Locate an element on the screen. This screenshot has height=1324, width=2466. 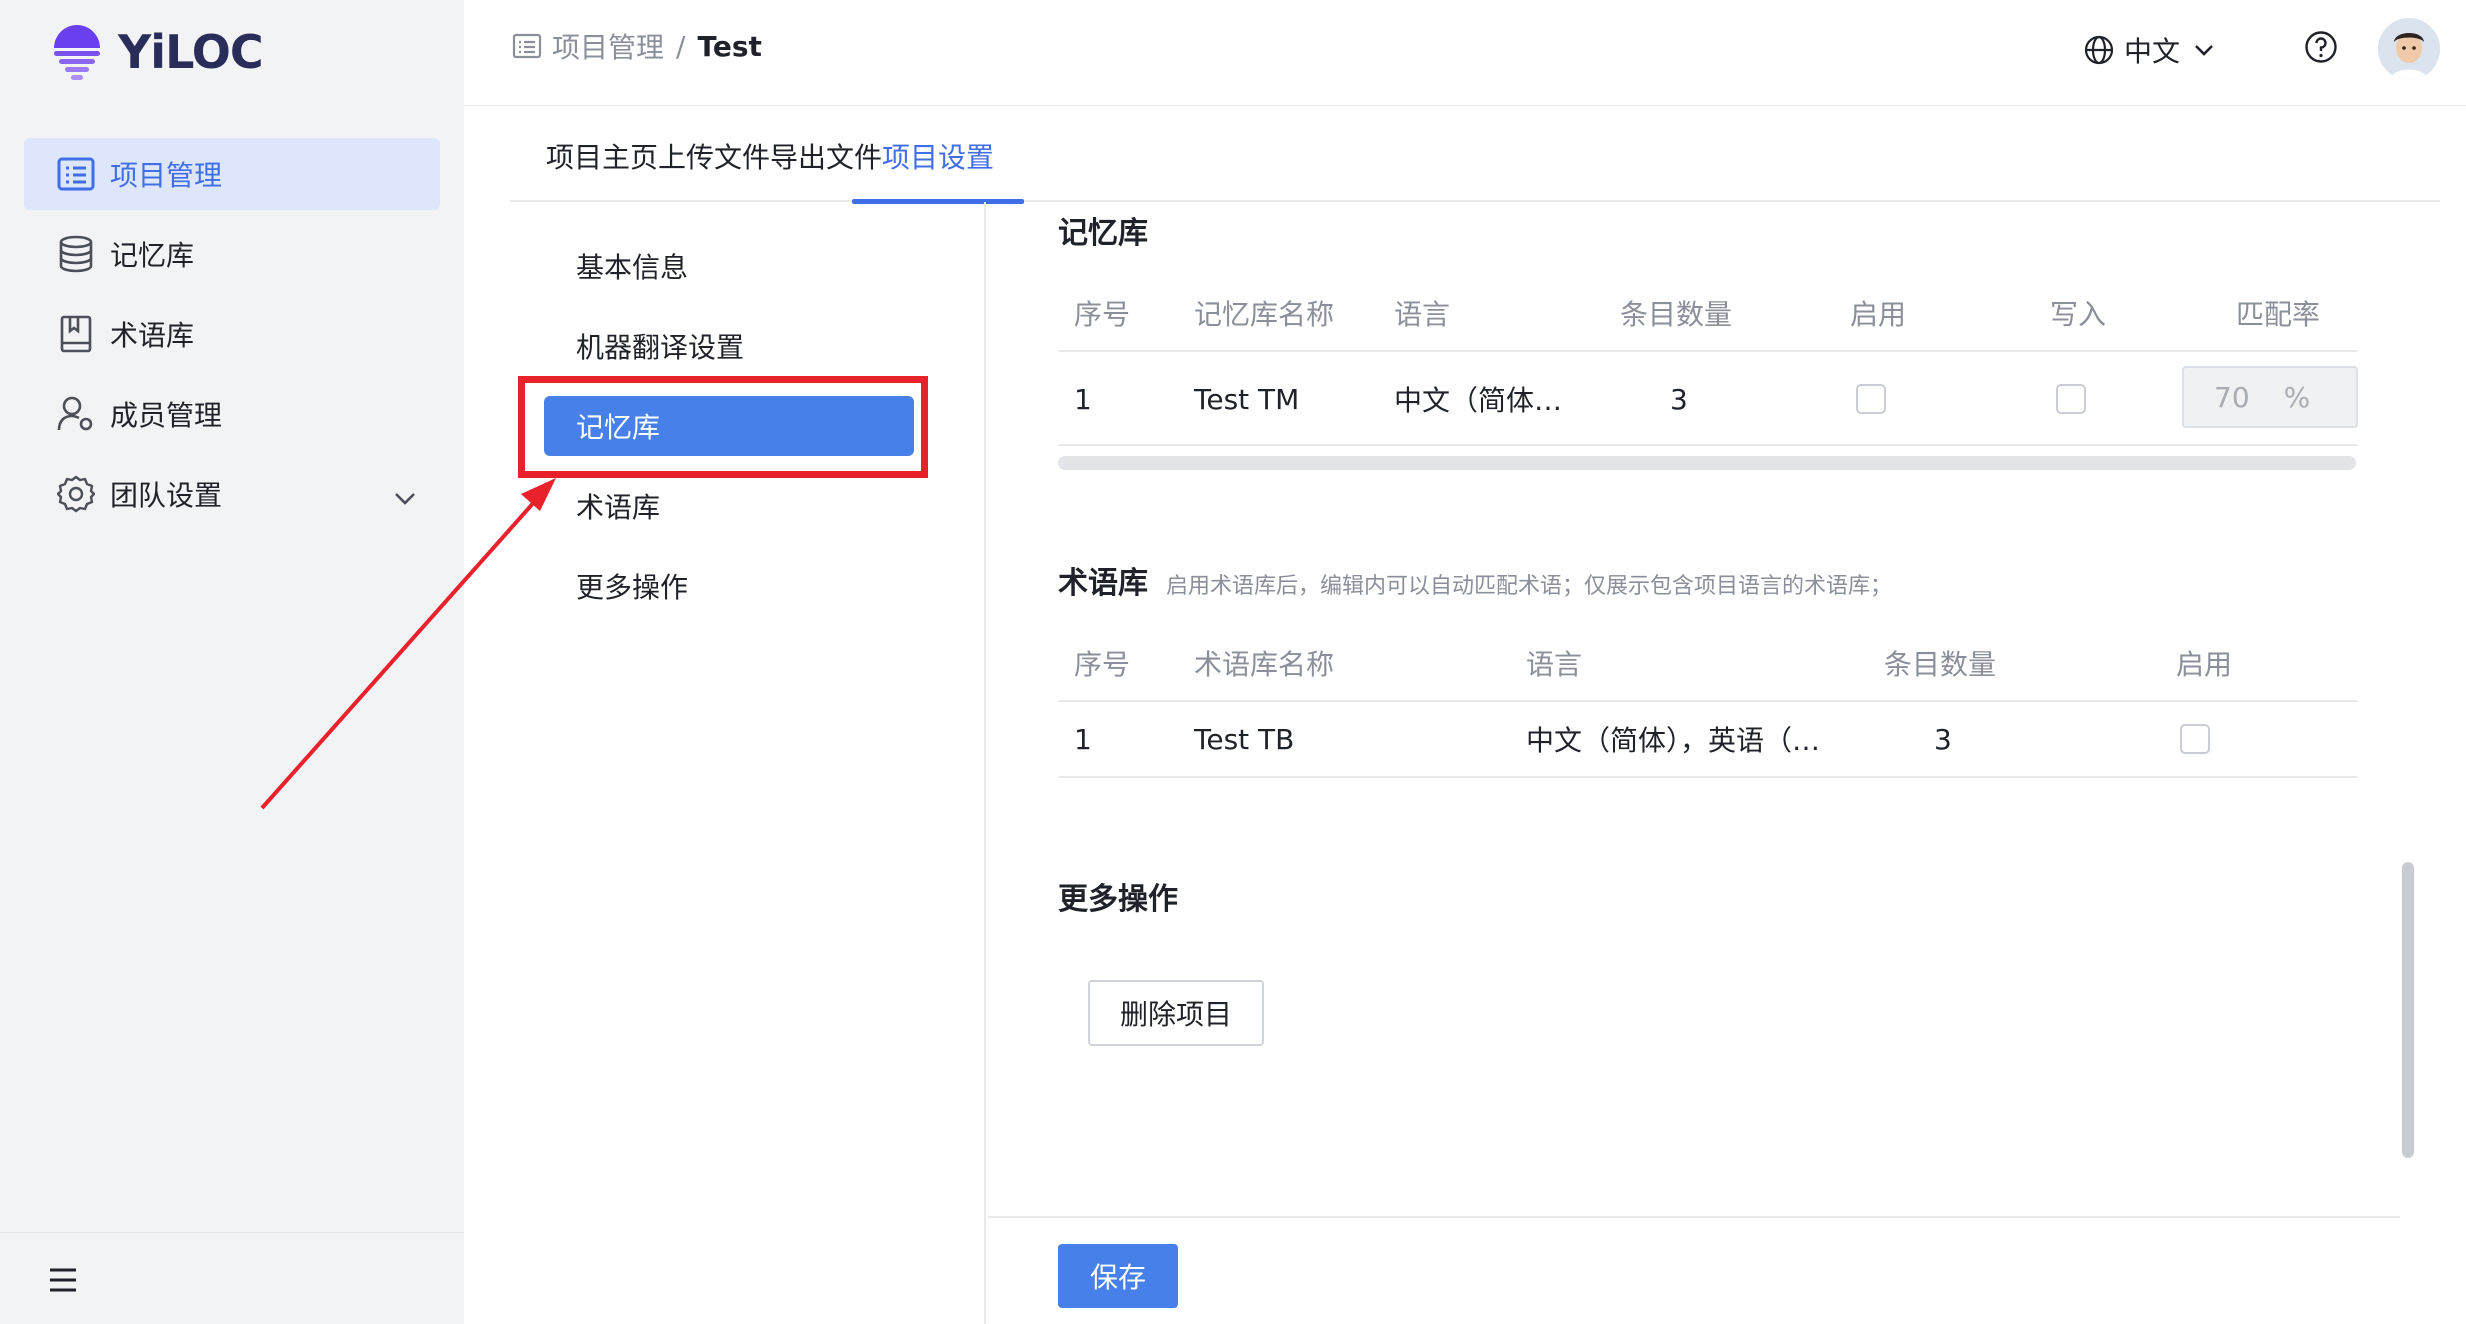
settings-menu-more-actions: 更多操作 is located at coordinates (729, 586).